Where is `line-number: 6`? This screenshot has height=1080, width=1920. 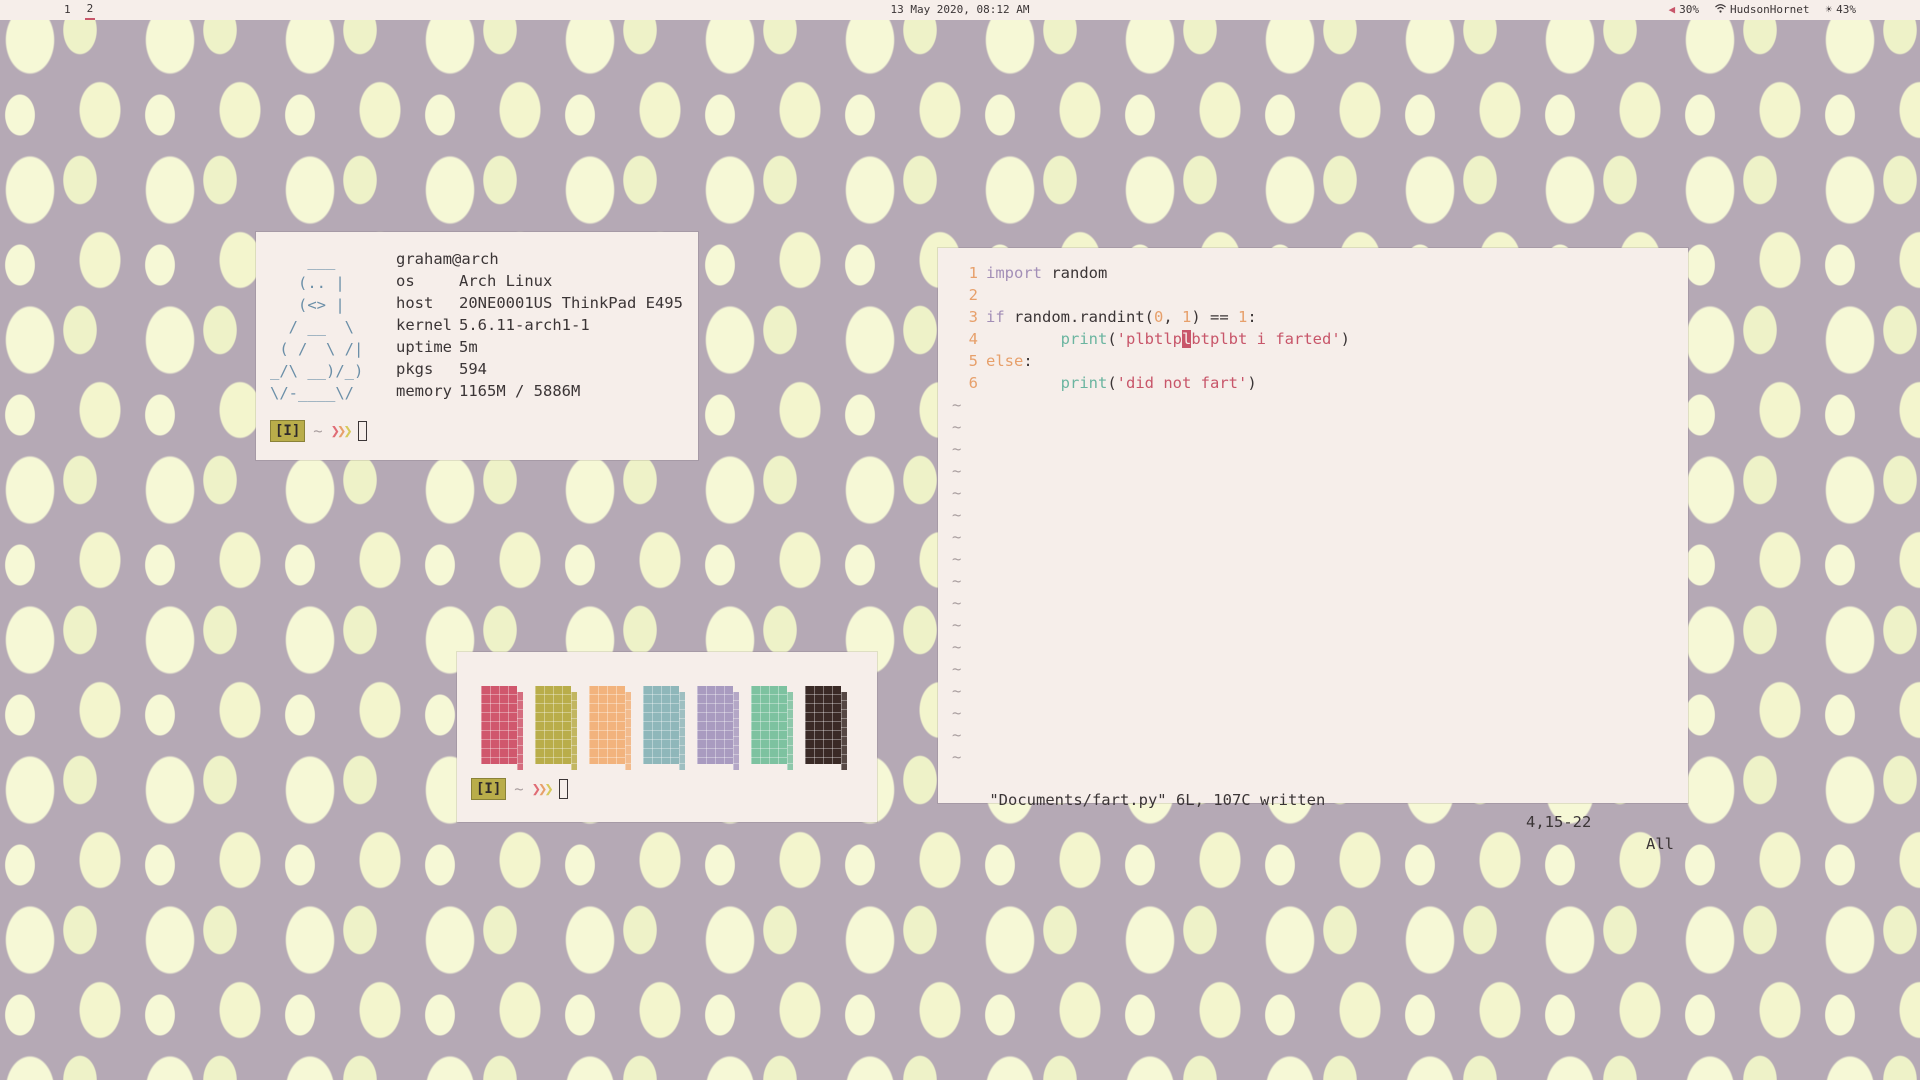 line-number: 6 is located at coordinates (973, 383).